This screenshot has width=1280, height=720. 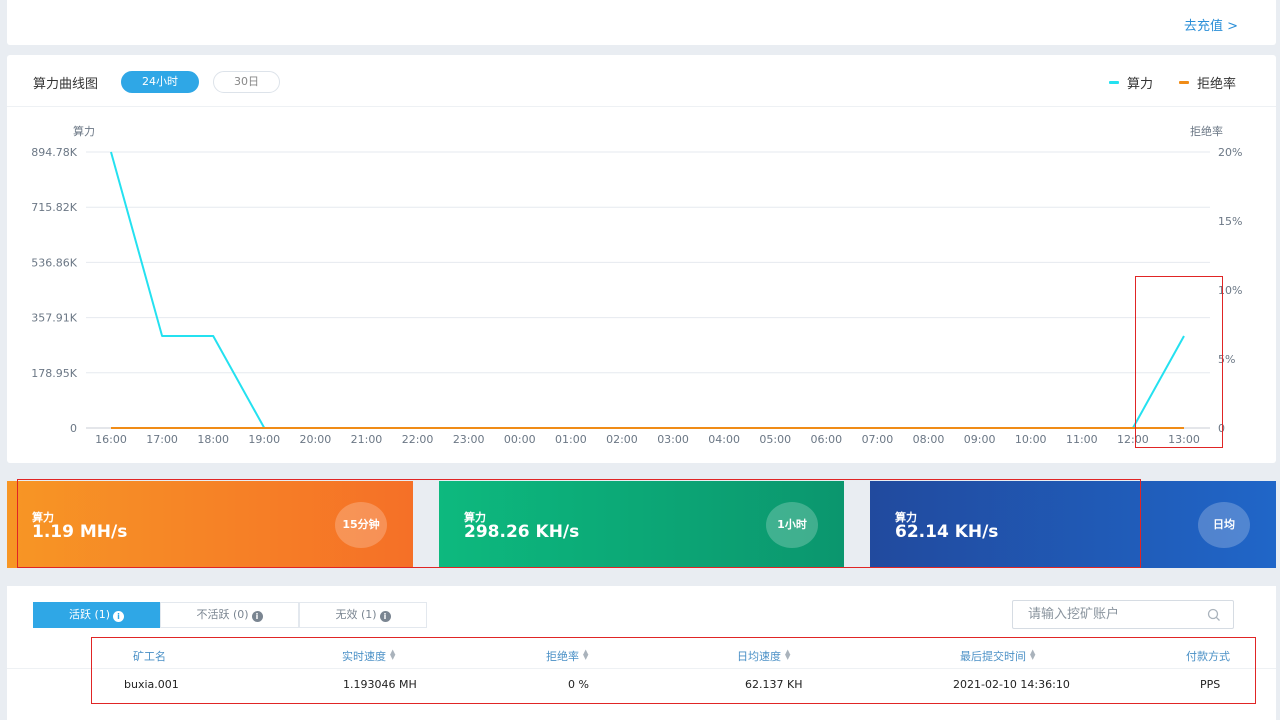 I want to click on x-tick: 21:00, so click(x=367, y=439).